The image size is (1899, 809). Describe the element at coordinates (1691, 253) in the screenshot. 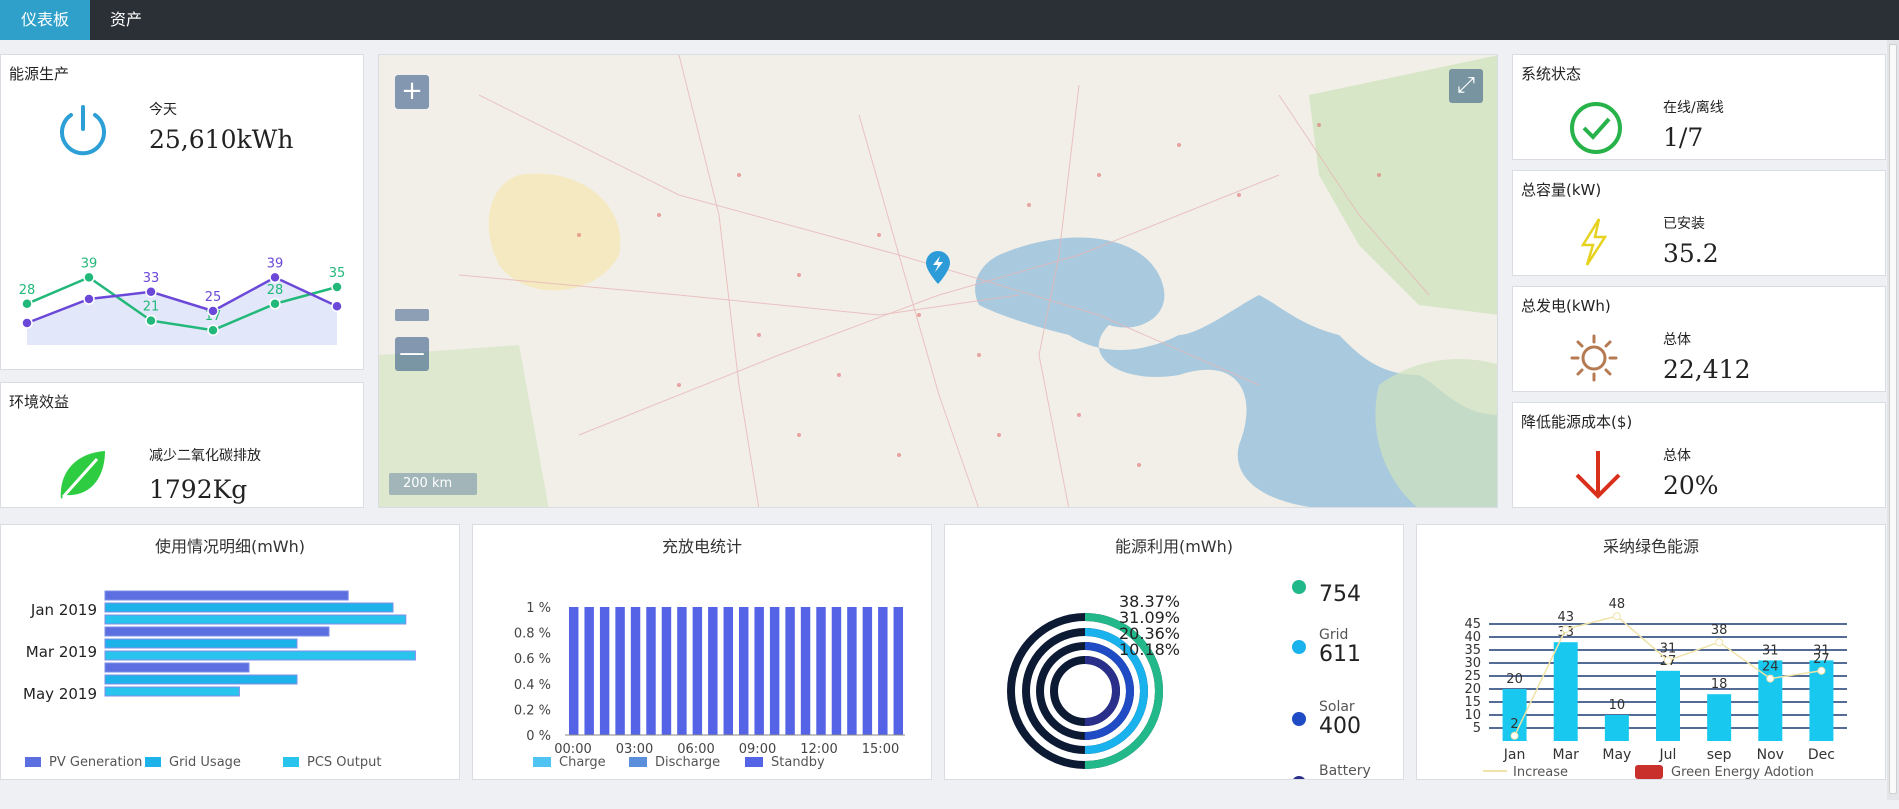

I see `total-capacity-value: 35.2` at that location.